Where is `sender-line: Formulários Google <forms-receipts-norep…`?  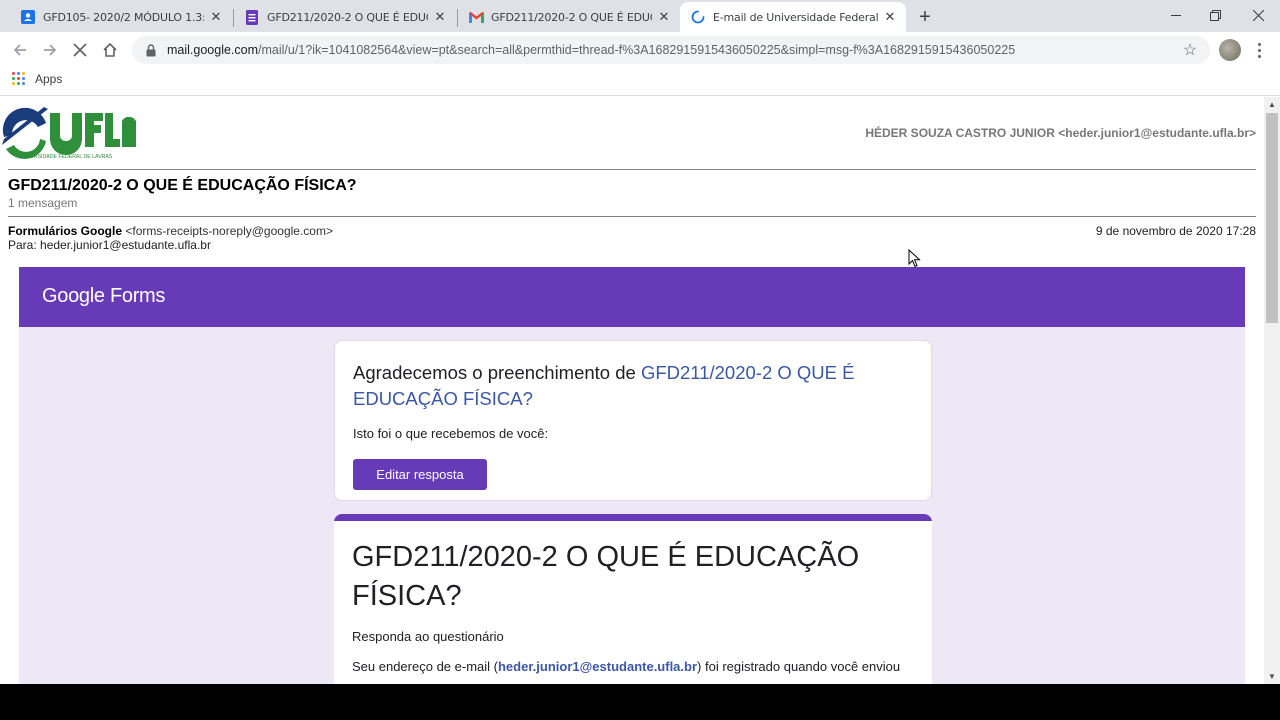
sender-line: Formulários Google <forms-receipts-norep… is located at coordinates (170, 231).